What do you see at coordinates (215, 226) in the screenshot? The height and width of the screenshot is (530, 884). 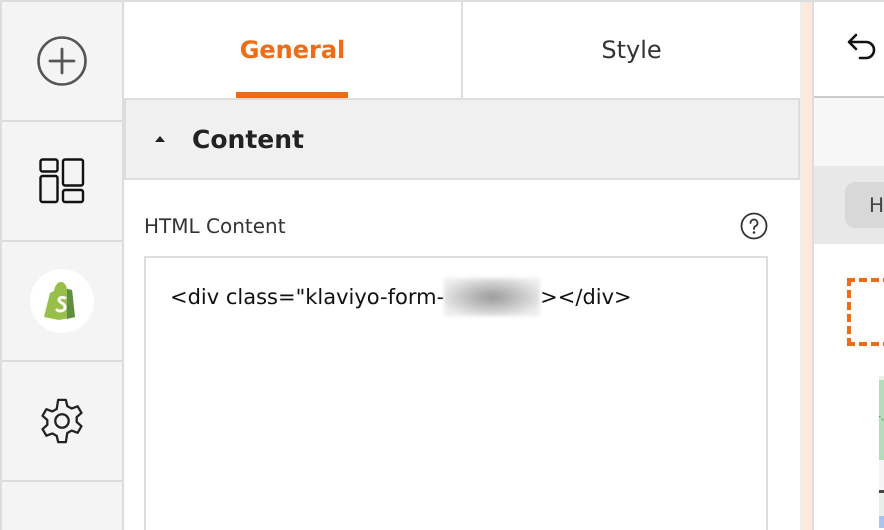 I see `field-label: HTML Content` at bounding box center [215, 226].